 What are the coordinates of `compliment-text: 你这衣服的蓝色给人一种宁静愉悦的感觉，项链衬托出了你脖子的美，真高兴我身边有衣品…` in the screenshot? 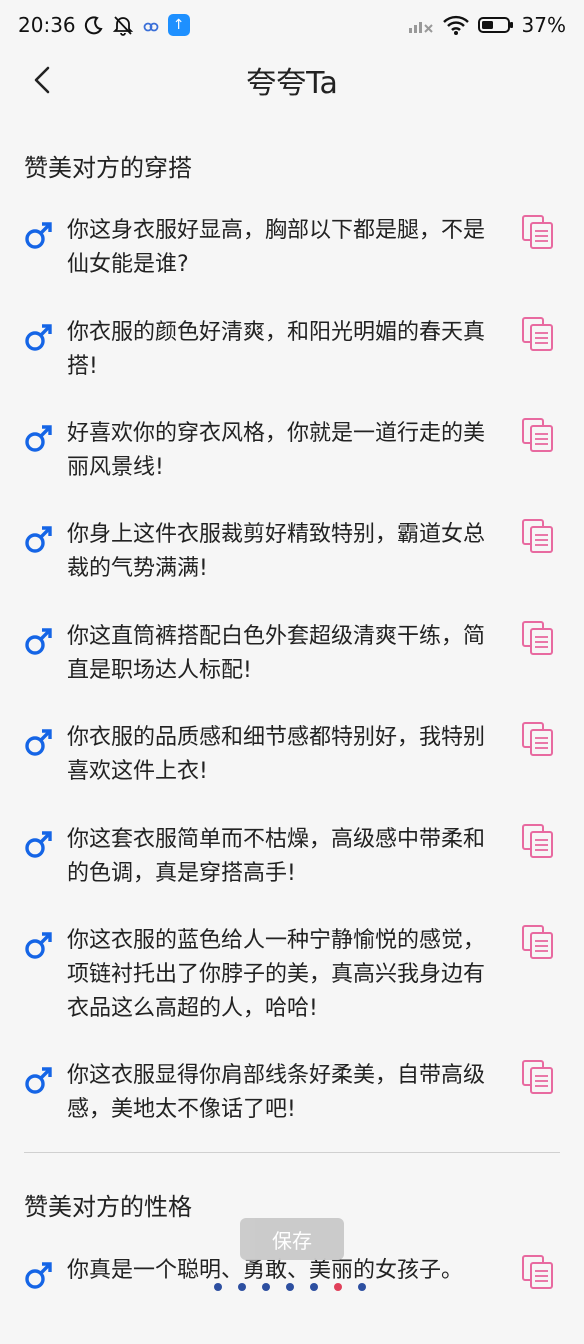 It's located at (276, 974).